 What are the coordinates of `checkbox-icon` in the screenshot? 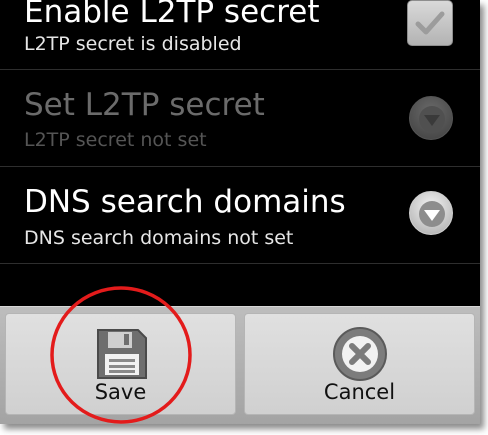 It's located at (430, 23).